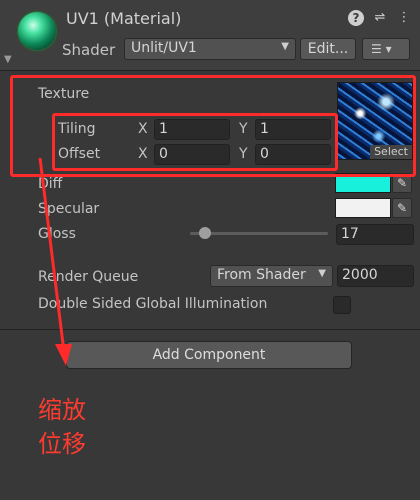 This screenshot has height=500, width=420. Describe the element at coordinates (52, 255) in the screenshot. I see `annotation-arrow-line` at that location.